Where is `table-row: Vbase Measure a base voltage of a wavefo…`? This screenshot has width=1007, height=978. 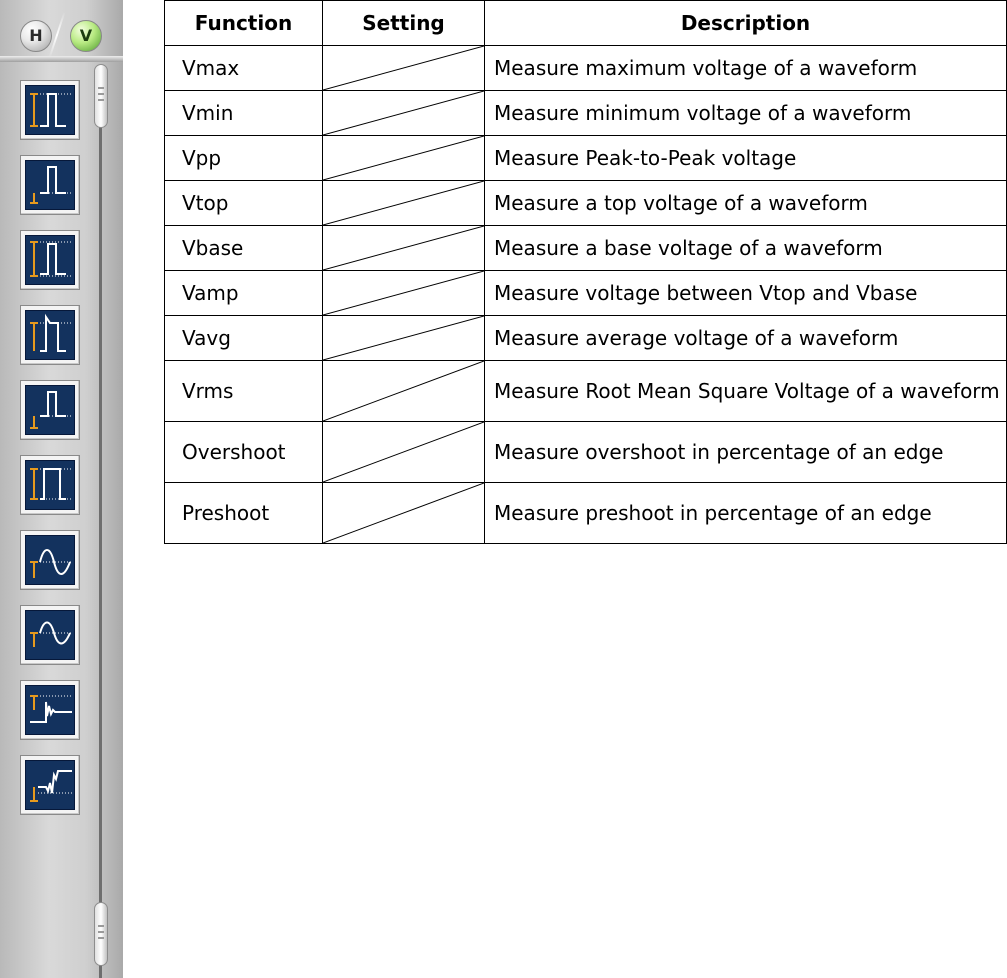 table-row: Vbase Measure a base voltage of a wavefo… is located at coordinates (585, 248).